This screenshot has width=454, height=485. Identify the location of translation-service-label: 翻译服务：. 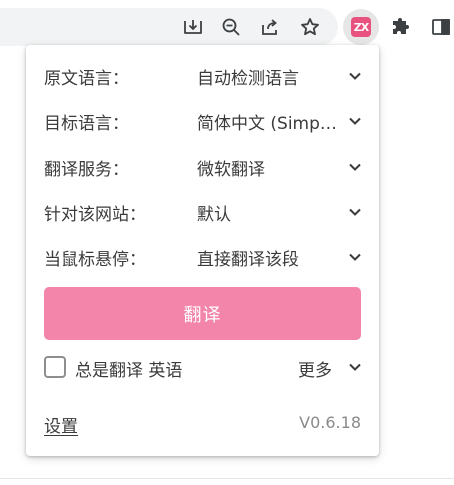
(86, 169).